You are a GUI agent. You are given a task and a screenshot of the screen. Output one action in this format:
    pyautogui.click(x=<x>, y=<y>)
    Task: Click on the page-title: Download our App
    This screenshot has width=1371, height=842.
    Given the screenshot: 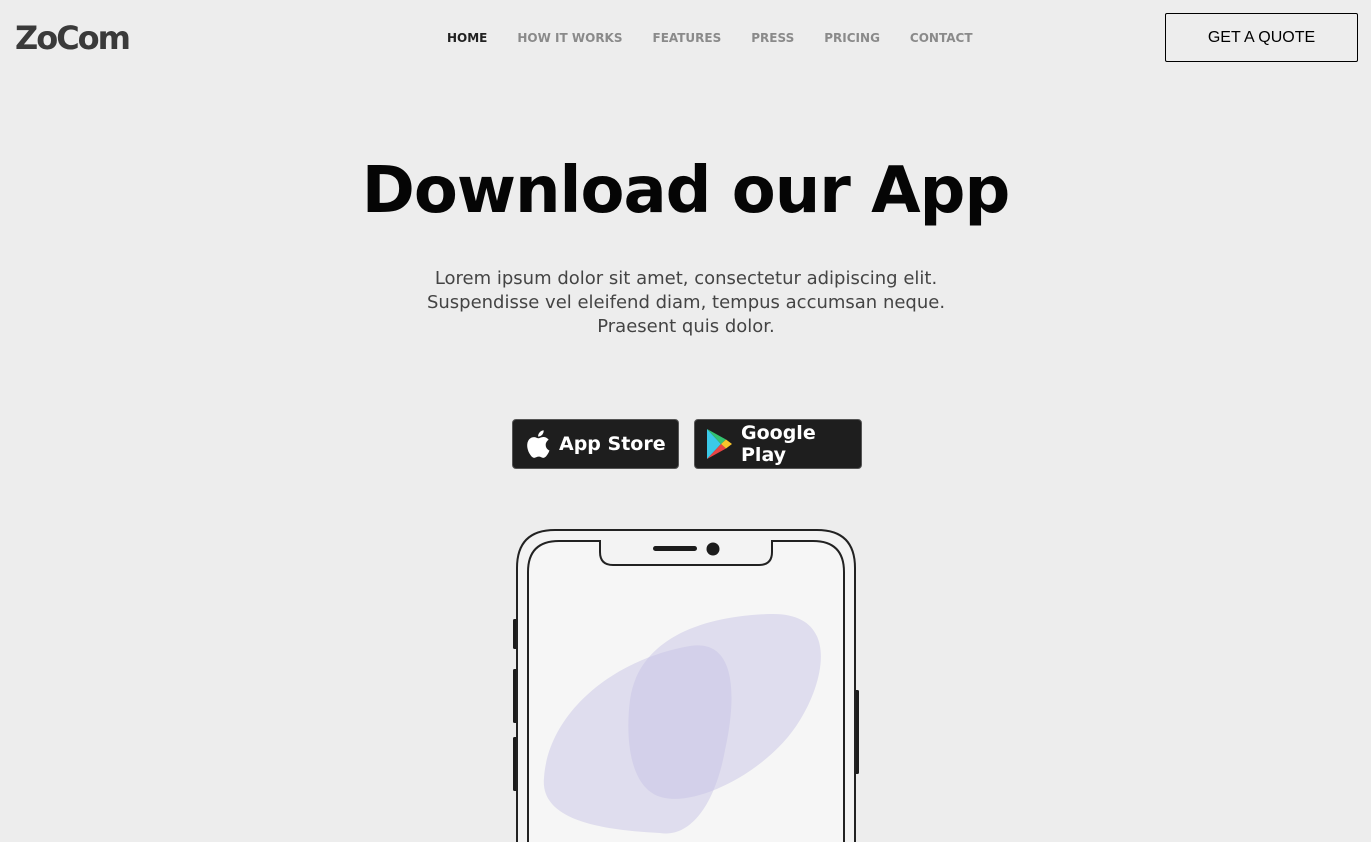 What is the action you would take?
    pyautogui.click(x=686, y=191)
    